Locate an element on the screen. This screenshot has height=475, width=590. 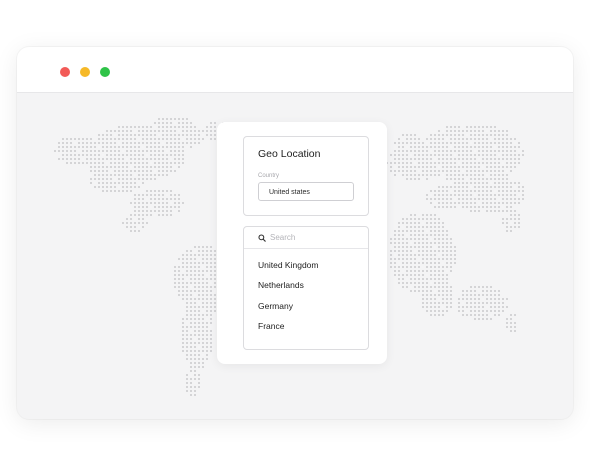
minimize-window-button is located at coordinates (85, 72).